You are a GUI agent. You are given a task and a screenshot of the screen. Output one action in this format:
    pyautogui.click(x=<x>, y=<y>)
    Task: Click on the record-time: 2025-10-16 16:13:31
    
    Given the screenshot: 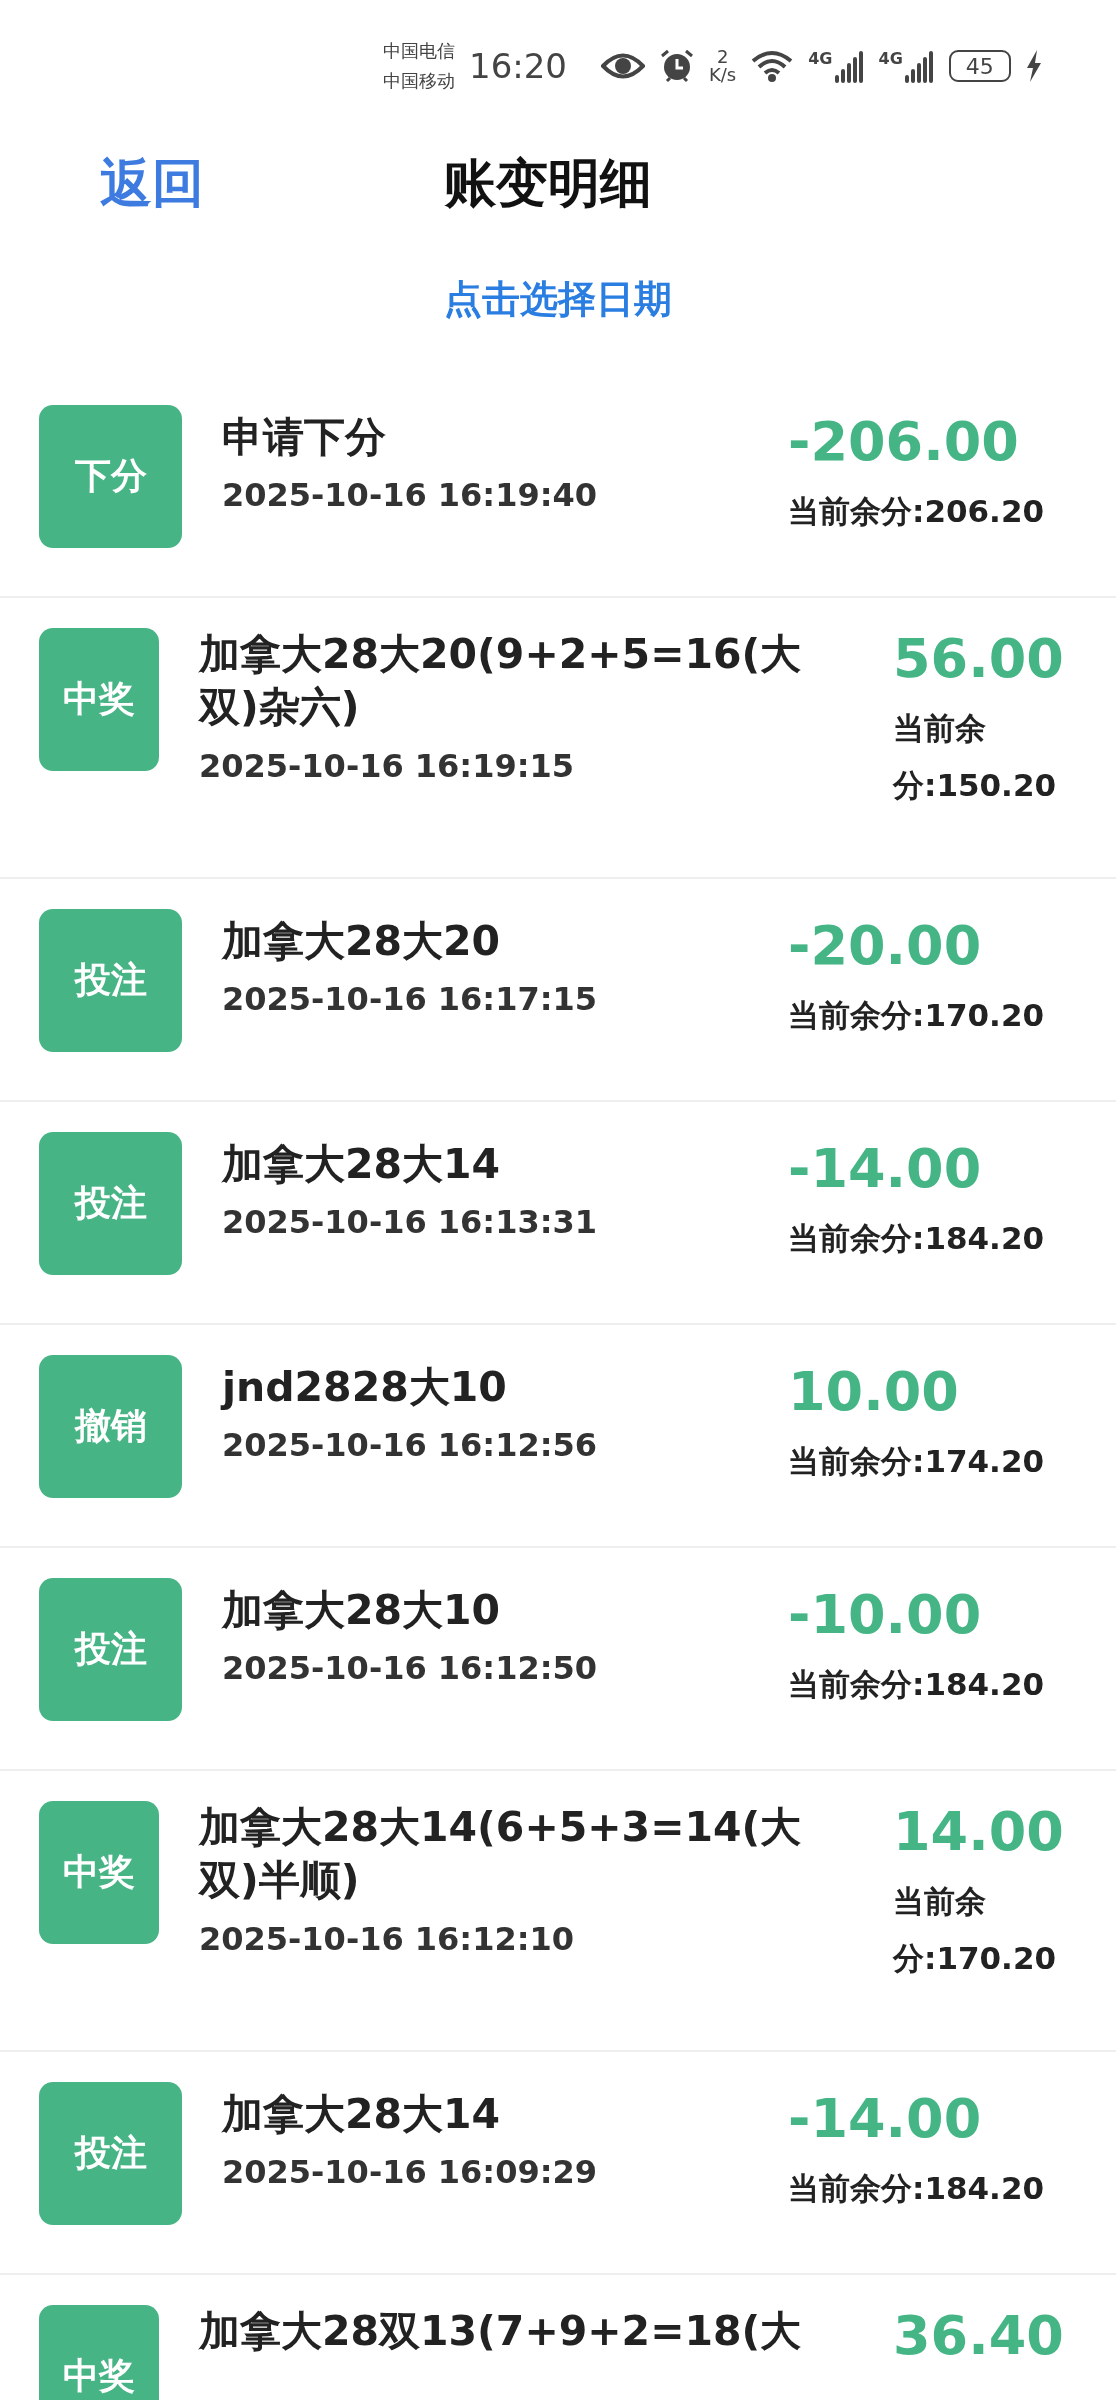 What is the action you would take?
    pyautogui.click(x=410, y=1222)
    